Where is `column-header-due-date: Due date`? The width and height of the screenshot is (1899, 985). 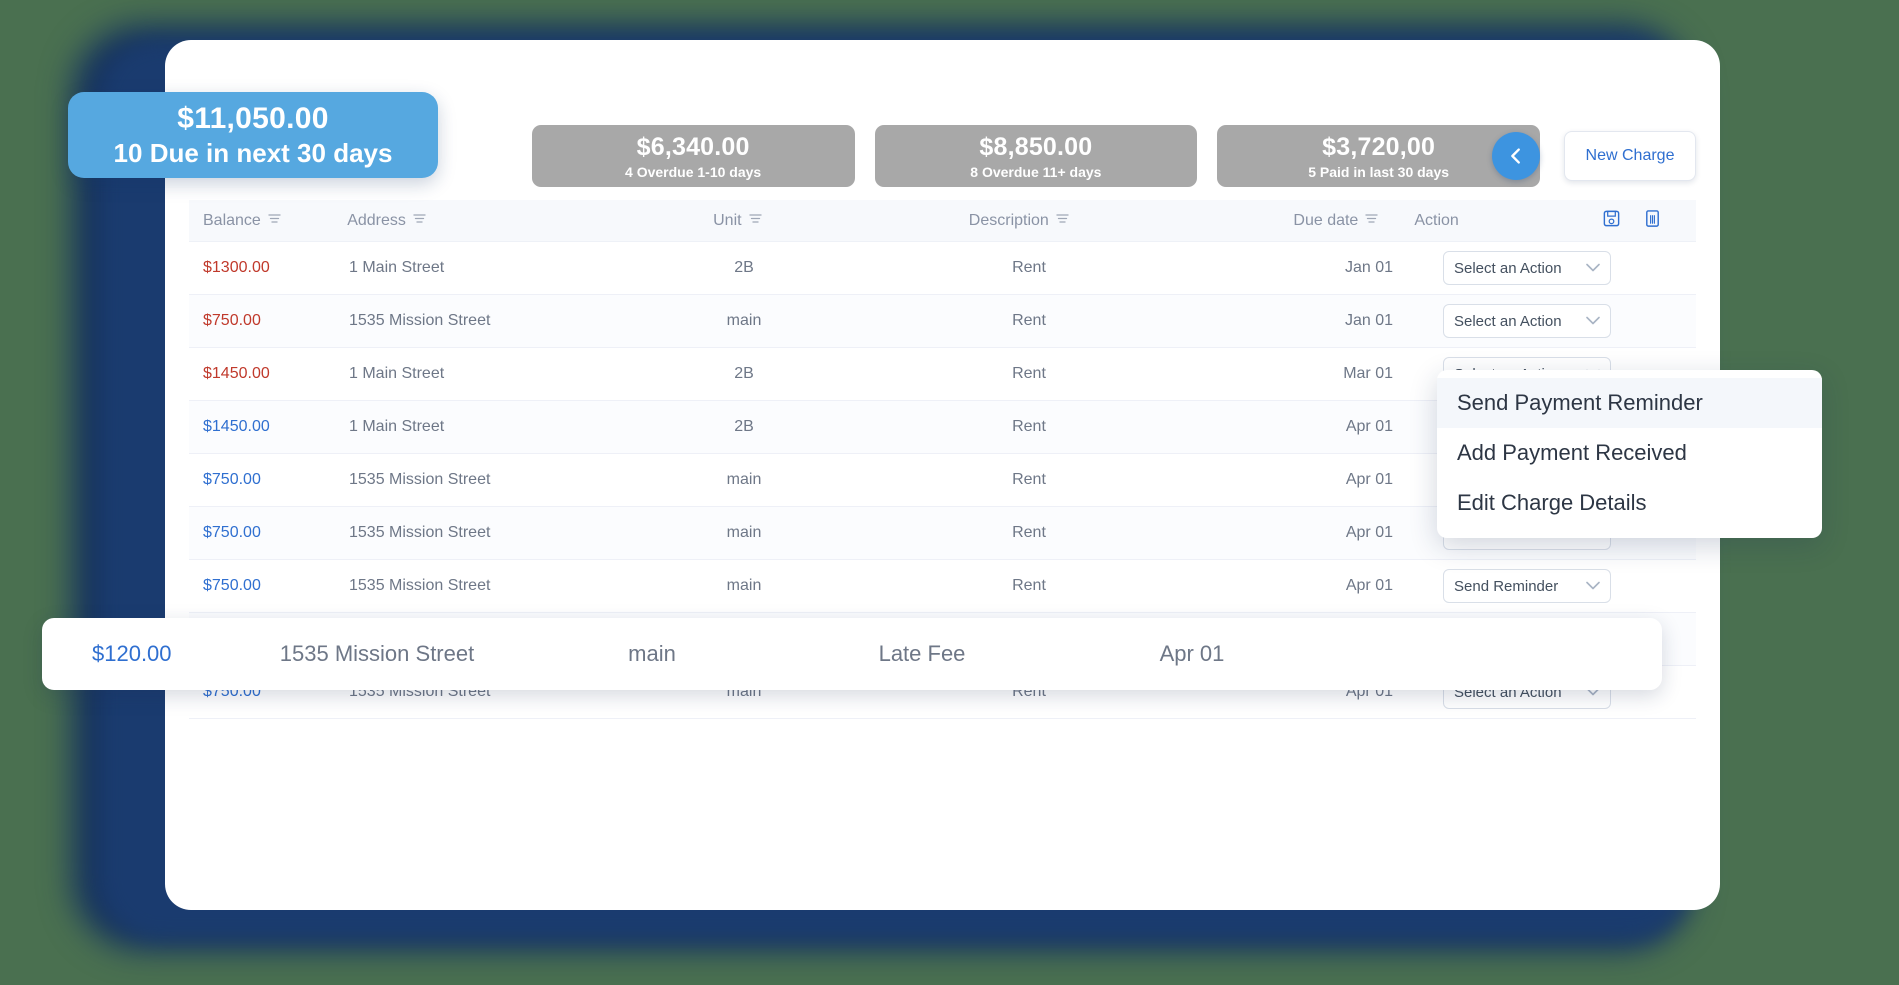
column-header-due-date: Due date is located at coordinates (1290, 221).